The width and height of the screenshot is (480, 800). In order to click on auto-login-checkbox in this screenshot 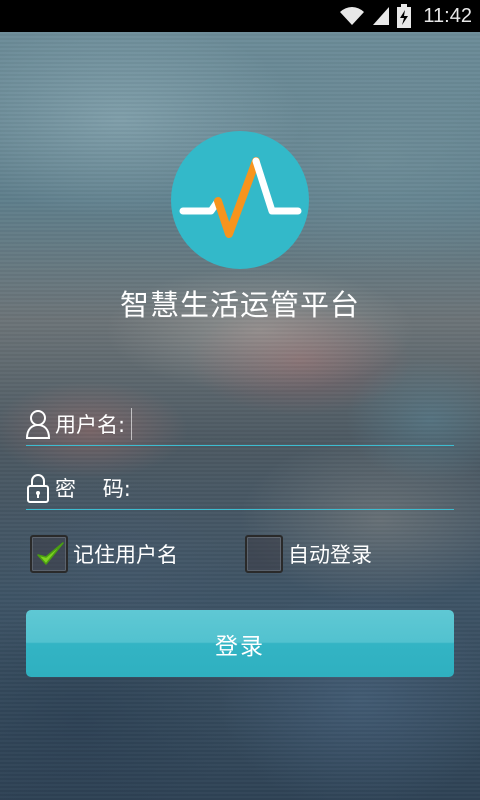, I will do `click(264, 554)`.